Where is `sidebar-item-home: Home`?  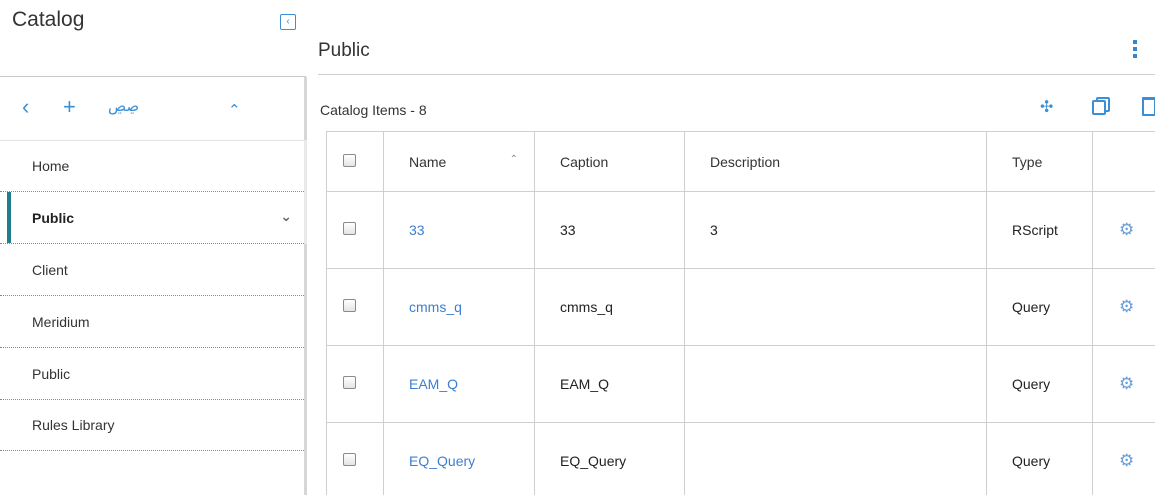 sidebar-item-home: Home is located at coordinates (153, 165).